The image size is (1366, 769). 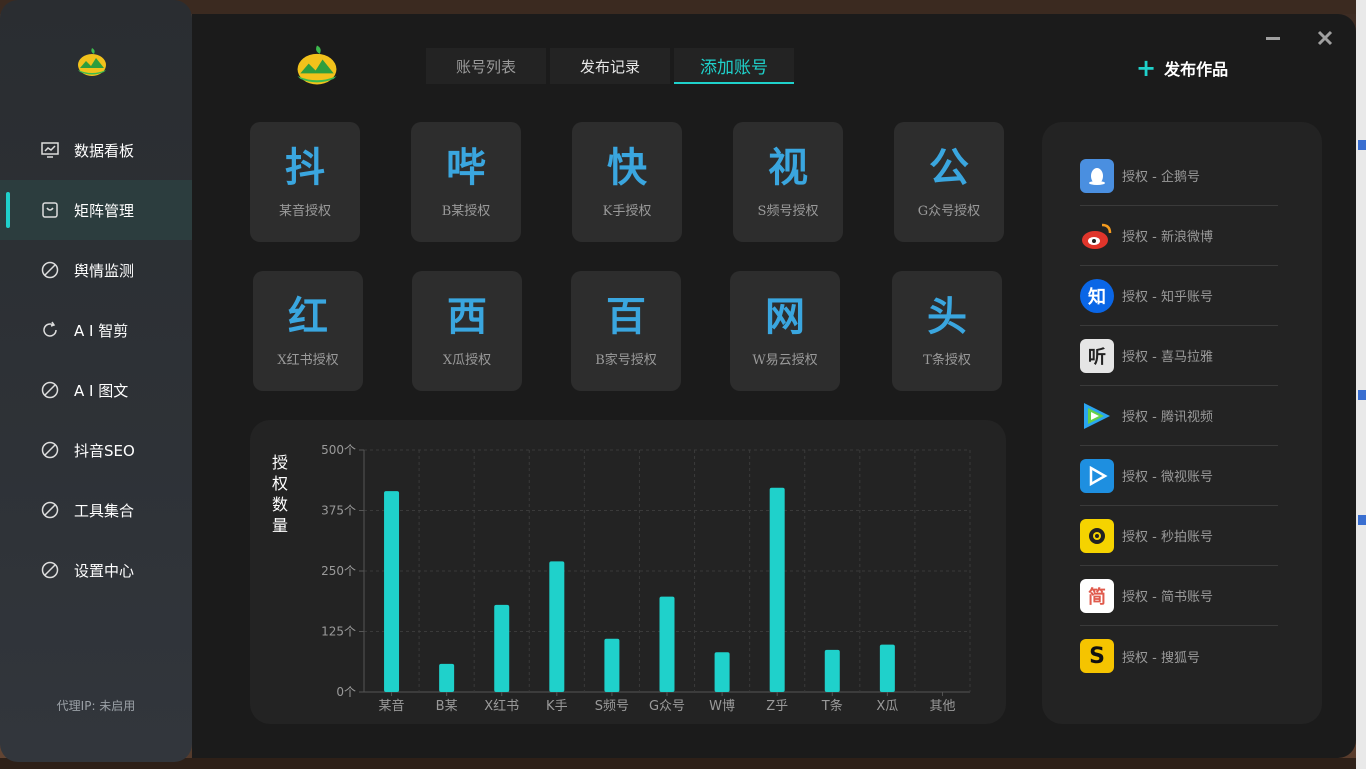 I want to click on auth-item-weibo: 授权 - 新浪微博, so click(x=1179, y=236).